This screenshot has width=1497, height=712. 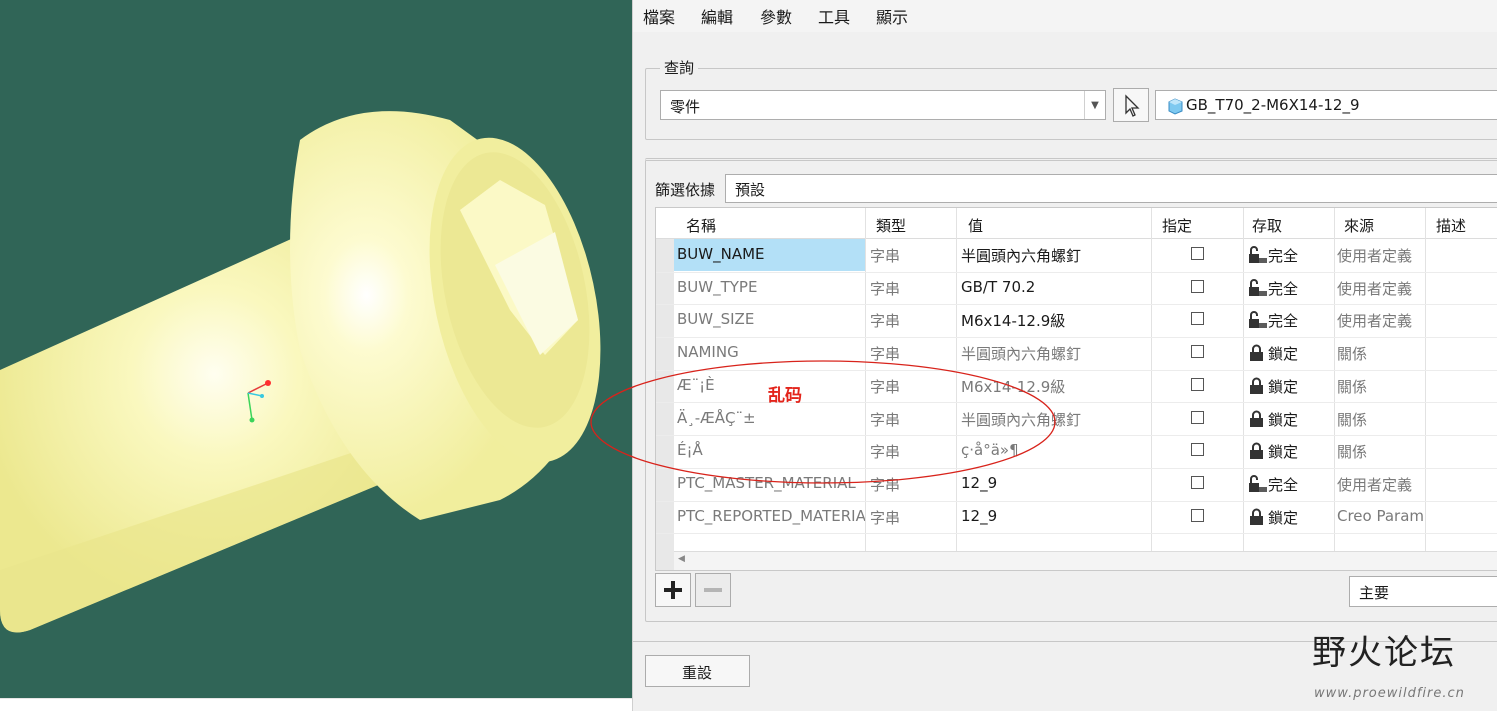 What do you see at coordinates (1389, 693) in the screenshot?
I see `watermark-url: www.proewildfire.cn` at bounding box center [1389, 693].